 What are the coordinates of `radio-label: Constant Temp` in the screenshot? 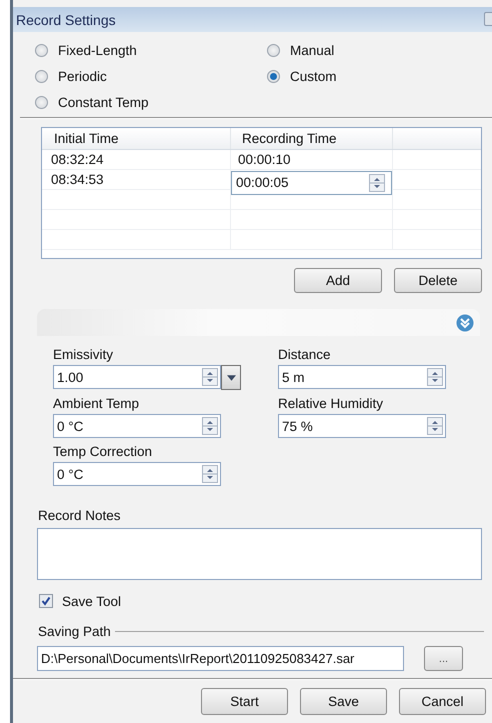 It's located at (103, 102).